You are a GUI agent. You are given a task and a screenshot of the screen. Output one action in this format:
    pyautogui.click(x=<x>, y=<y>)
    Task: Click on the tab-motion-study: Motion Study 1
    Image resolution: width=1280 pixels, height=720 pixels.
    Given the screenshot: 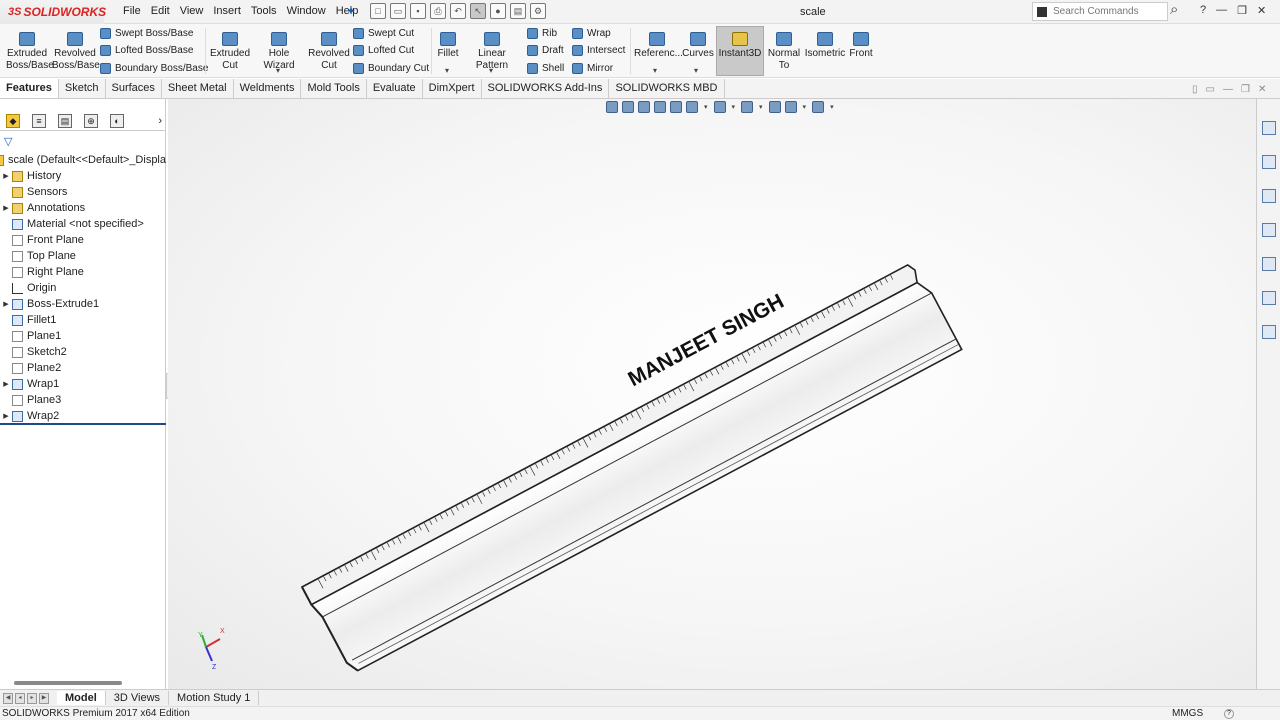 What is the action you would take?
    pyautogui.click(x=214, y=698)
    